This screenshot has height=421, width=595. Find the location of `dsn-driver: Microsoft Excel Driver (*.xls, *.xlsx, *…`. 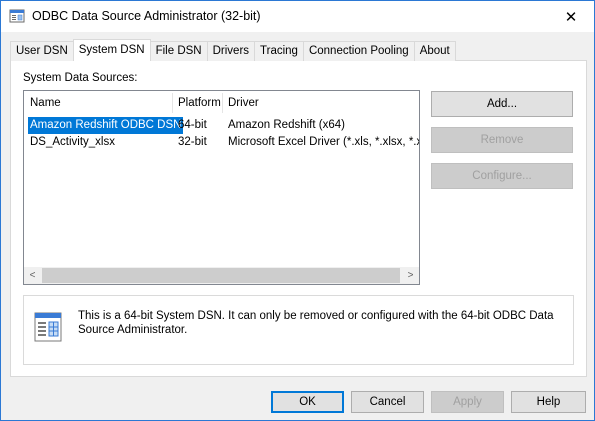

dsn-driver: Microsoft Excel Driver (*.xls, *.xlsx, *… is located at coordinates (323, 142).